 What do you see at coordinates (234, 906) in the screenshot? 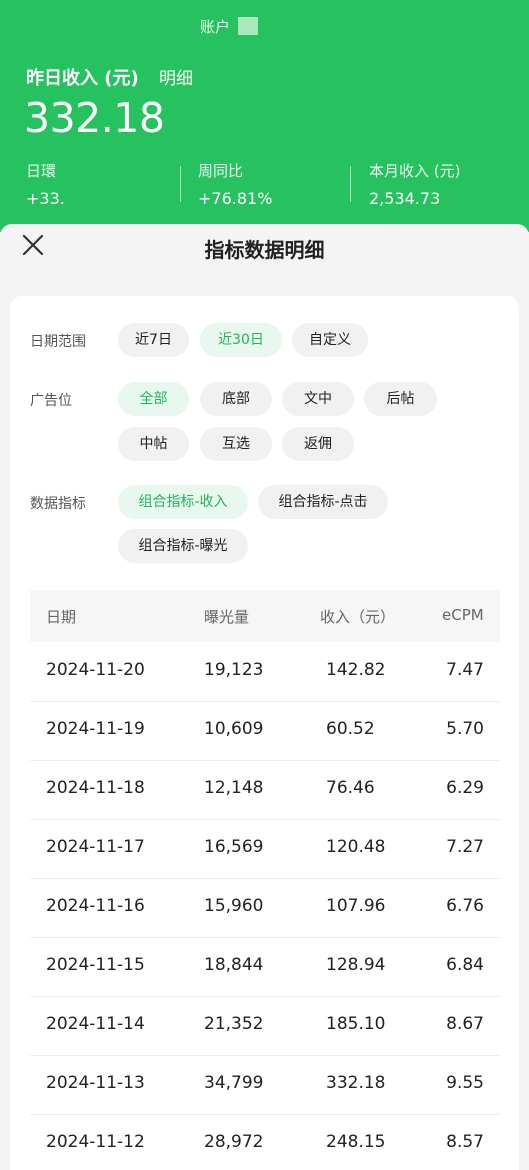
I see `cell-exposure: 15,960` at bounding box center [234, 906].